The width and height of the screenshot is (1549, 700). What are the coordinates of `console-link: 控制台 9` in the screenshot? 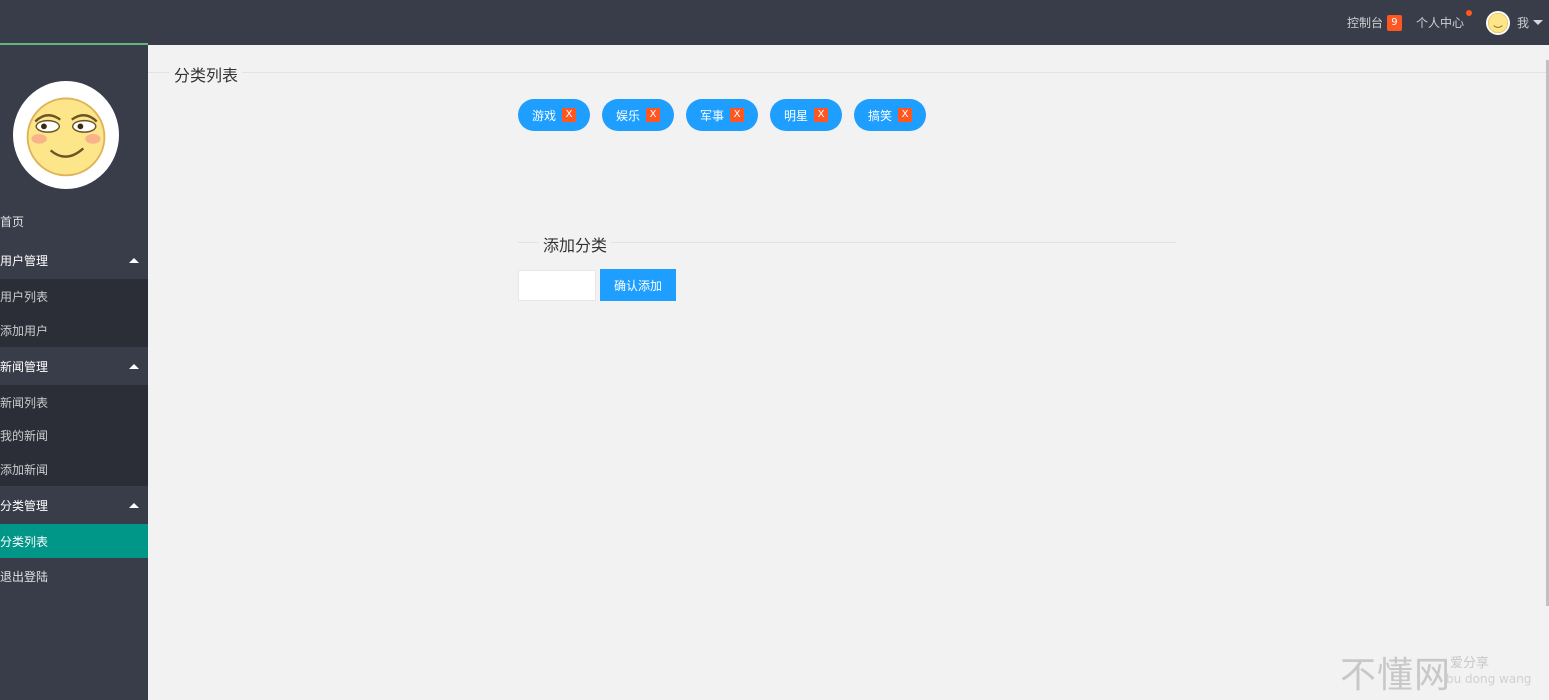 It's located at (1374, 22).